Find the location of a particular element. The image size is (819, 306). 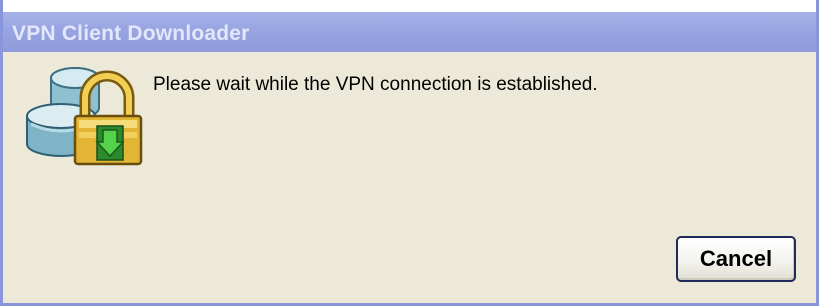

cancel-button: Cancel is located at coordinates (736, 259).